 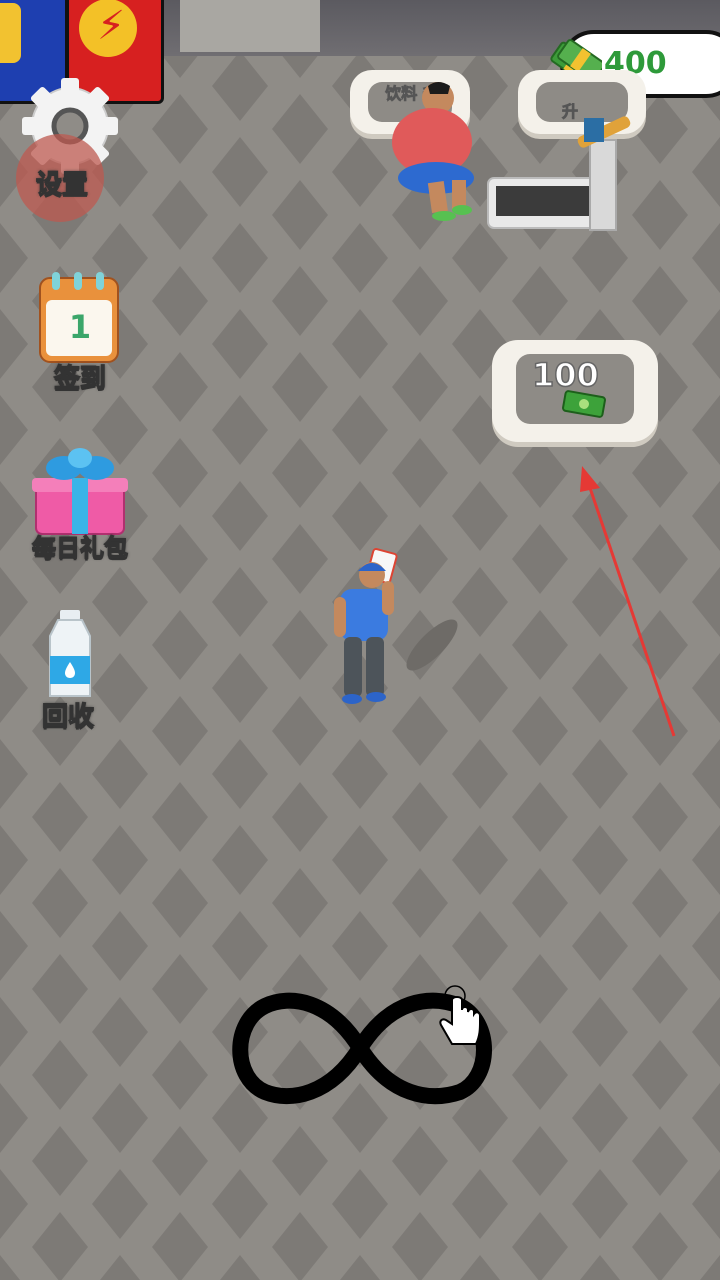 What do you see at coordinates (628, 601) in the screenshot?
I see `guide-arrow` at bounding box center [628, 601].